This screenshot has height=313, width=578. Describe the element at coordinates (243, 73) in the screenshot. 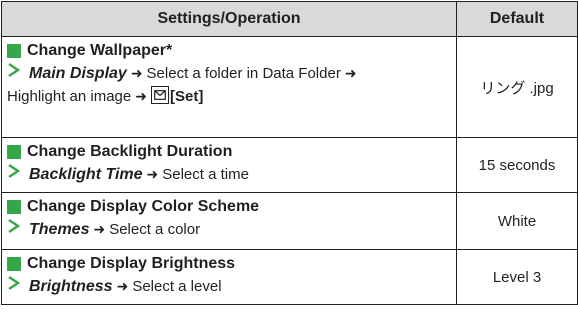

I see `step-text: Select a folder in Data Folder` at that location.